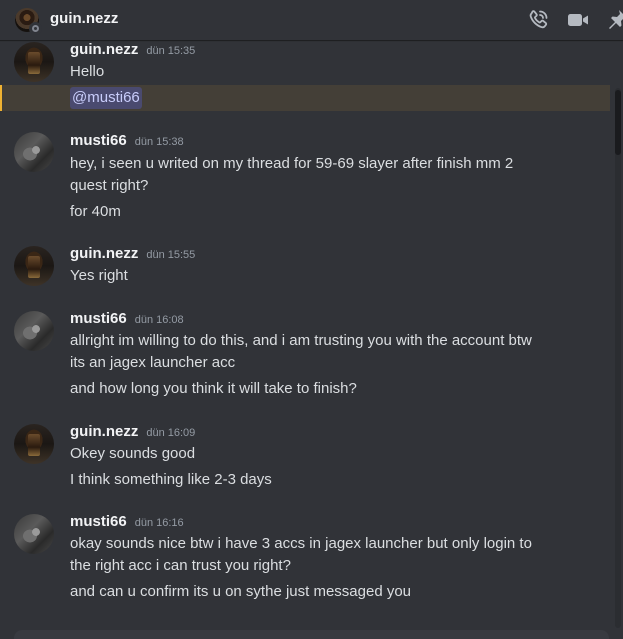 Image resolution: width=623 pixels, height=639 pixels. What do you see at coordinates (106, 98) in the screenshot?
I see `user-mention: @musti66` at bounding box center [106, 98].